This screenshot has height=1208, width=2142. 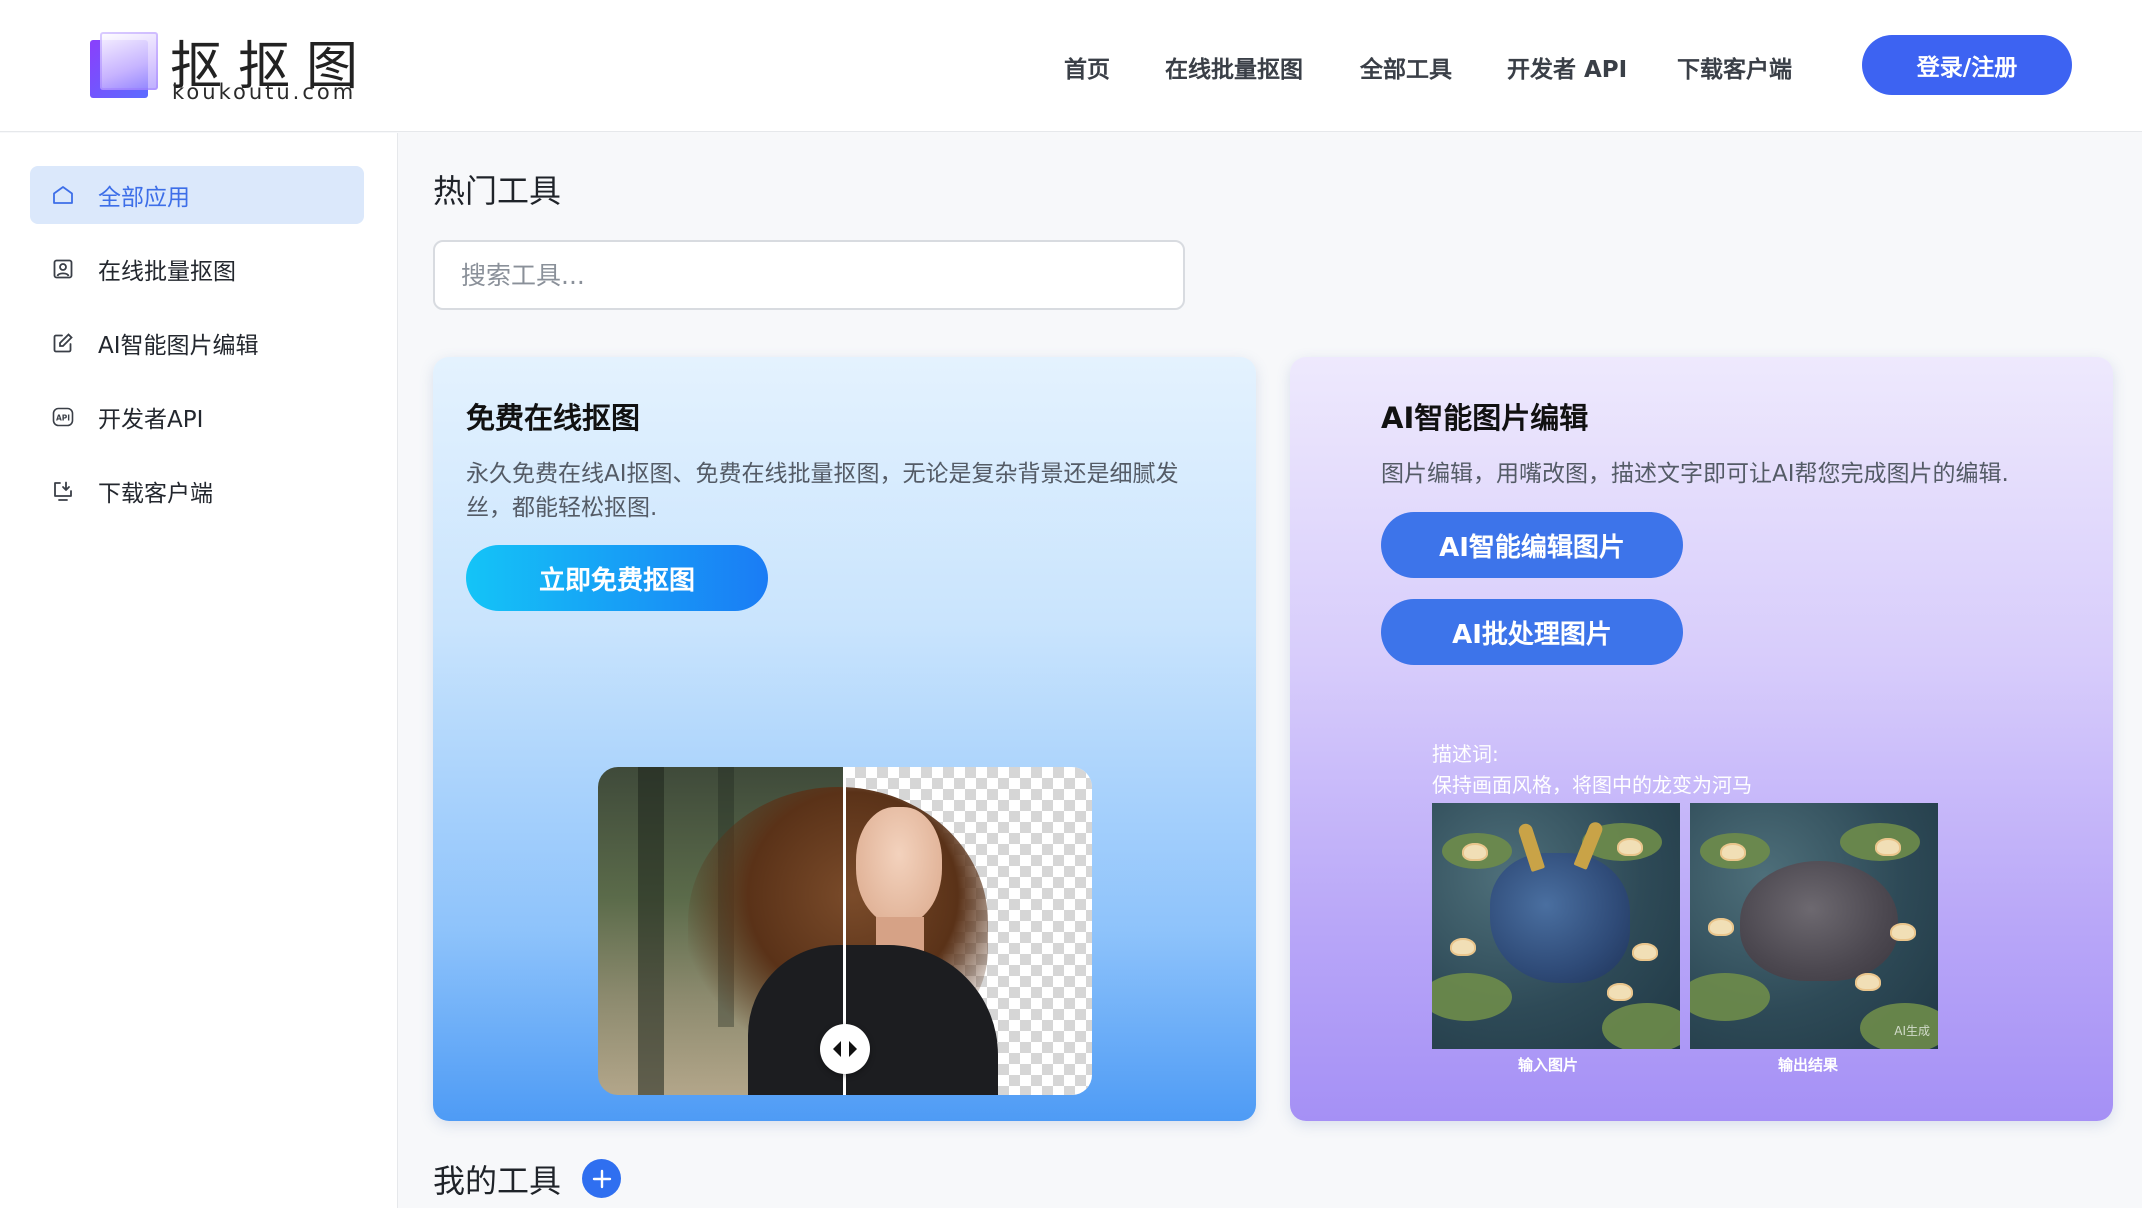 I want to click on prompt-label: 描述词:, so click(x=1465, y=754).